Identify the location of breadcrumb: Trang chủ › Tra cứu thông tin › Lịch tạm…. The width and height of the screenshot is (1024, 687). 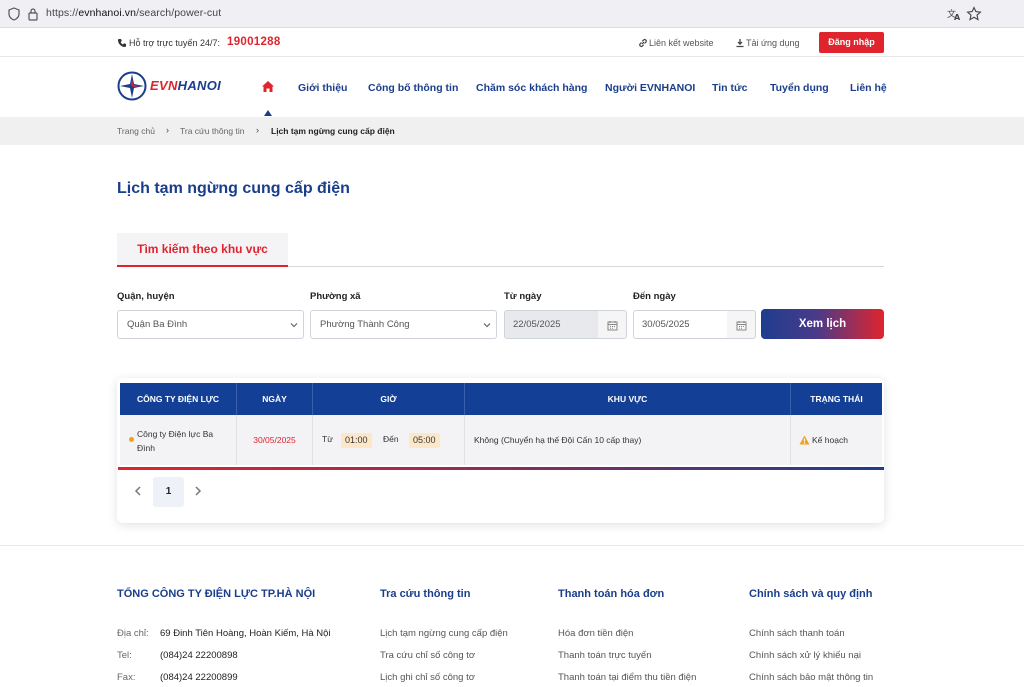
(512, 131).